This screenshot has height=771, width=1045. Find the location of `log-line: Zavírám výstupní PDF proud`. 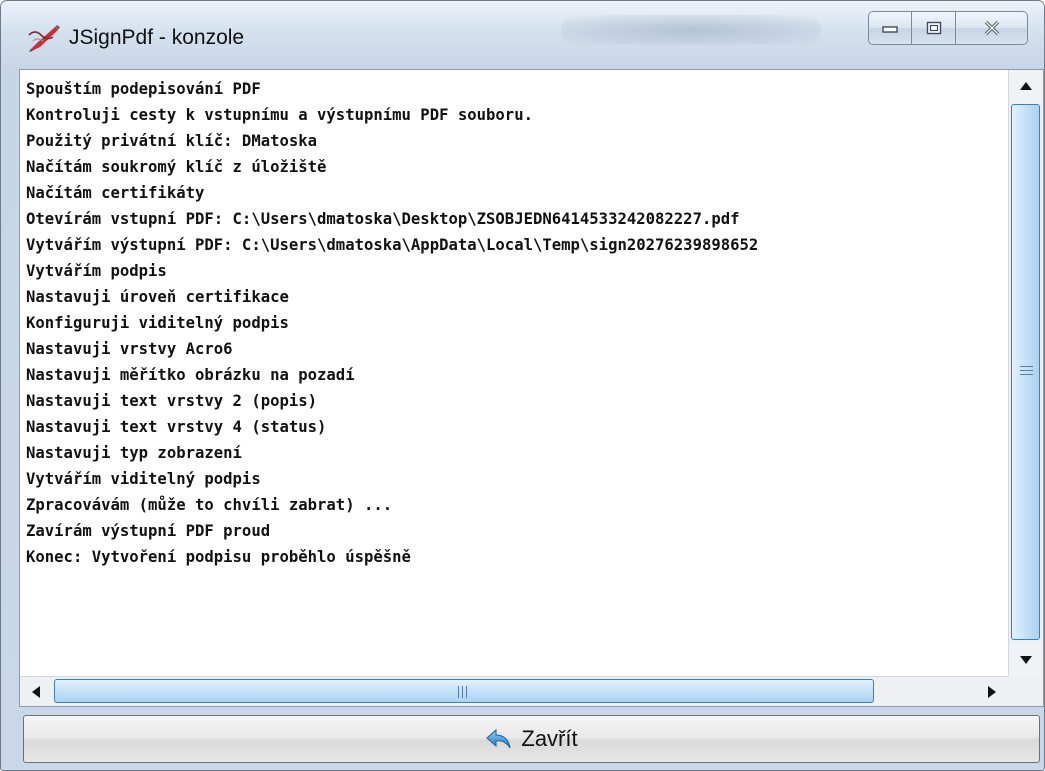

log-line: Zavírám výstupní PDF proud is located at coordinates (148, 531).